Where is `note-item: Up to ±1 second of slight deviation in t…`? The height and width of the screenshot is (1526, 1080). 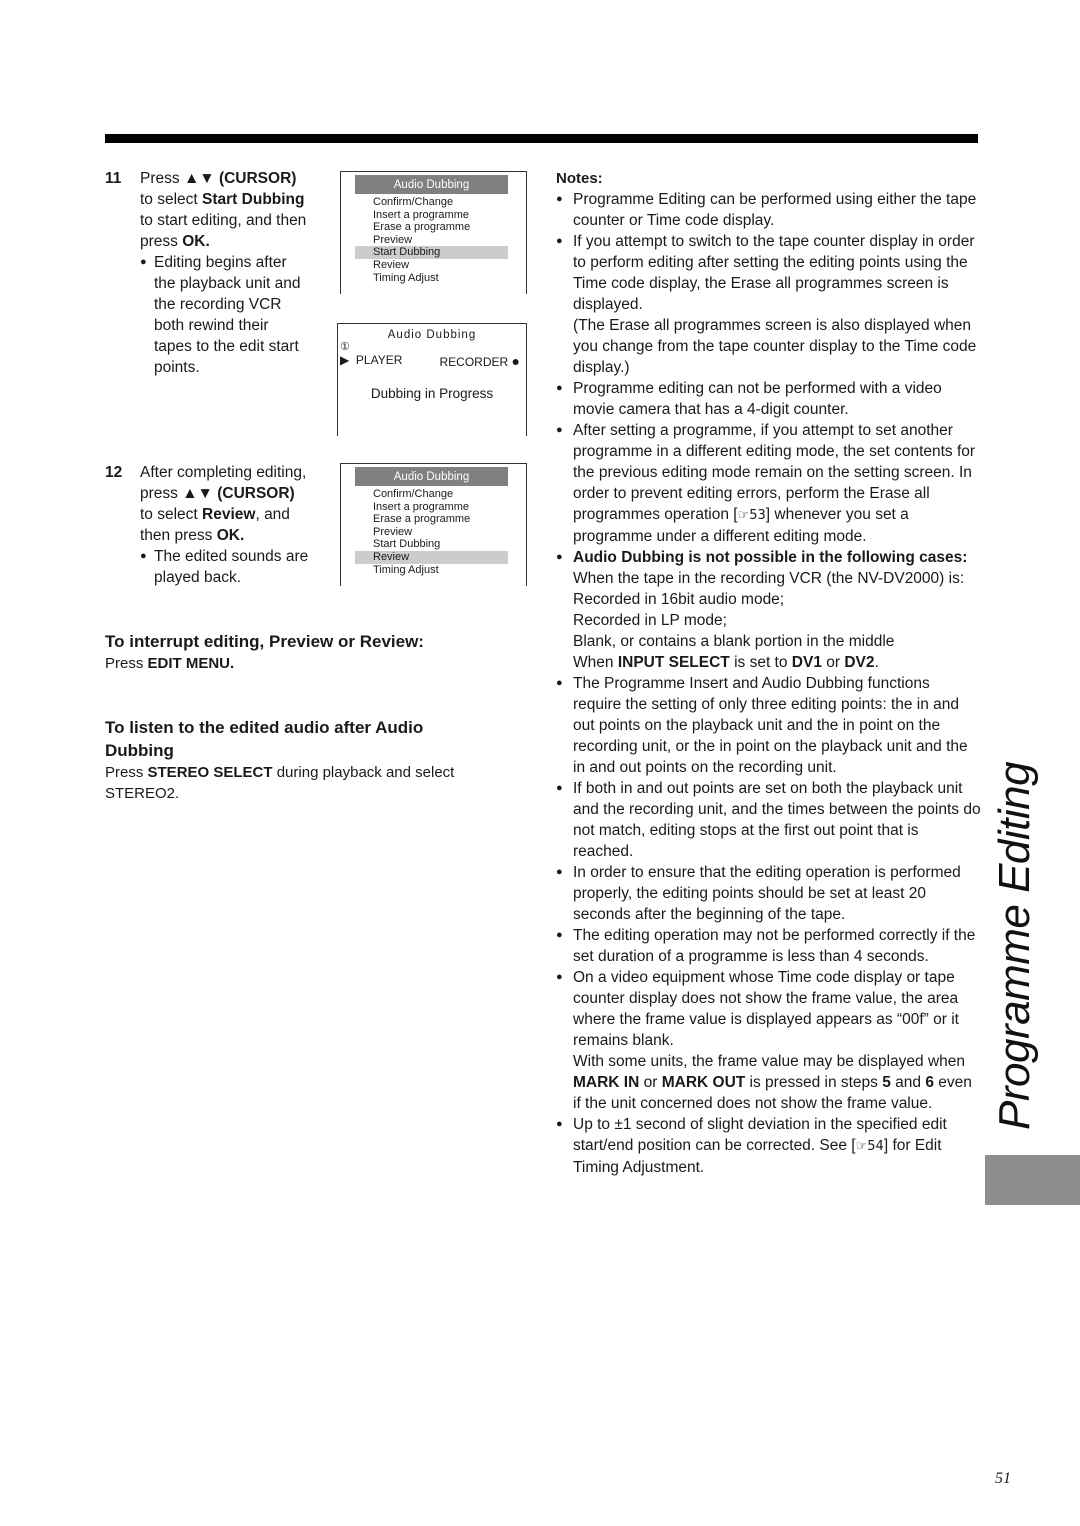
note-item: Up to ±1 second of slight deviation in t… is located at coordinates (768, 1146).